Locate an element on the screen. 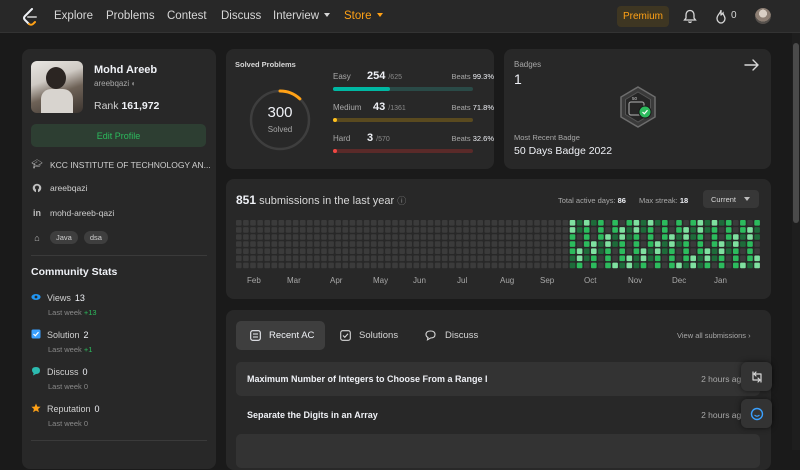  view-all-submissions-link: View all submissions › is located at coordinates (714, 335).